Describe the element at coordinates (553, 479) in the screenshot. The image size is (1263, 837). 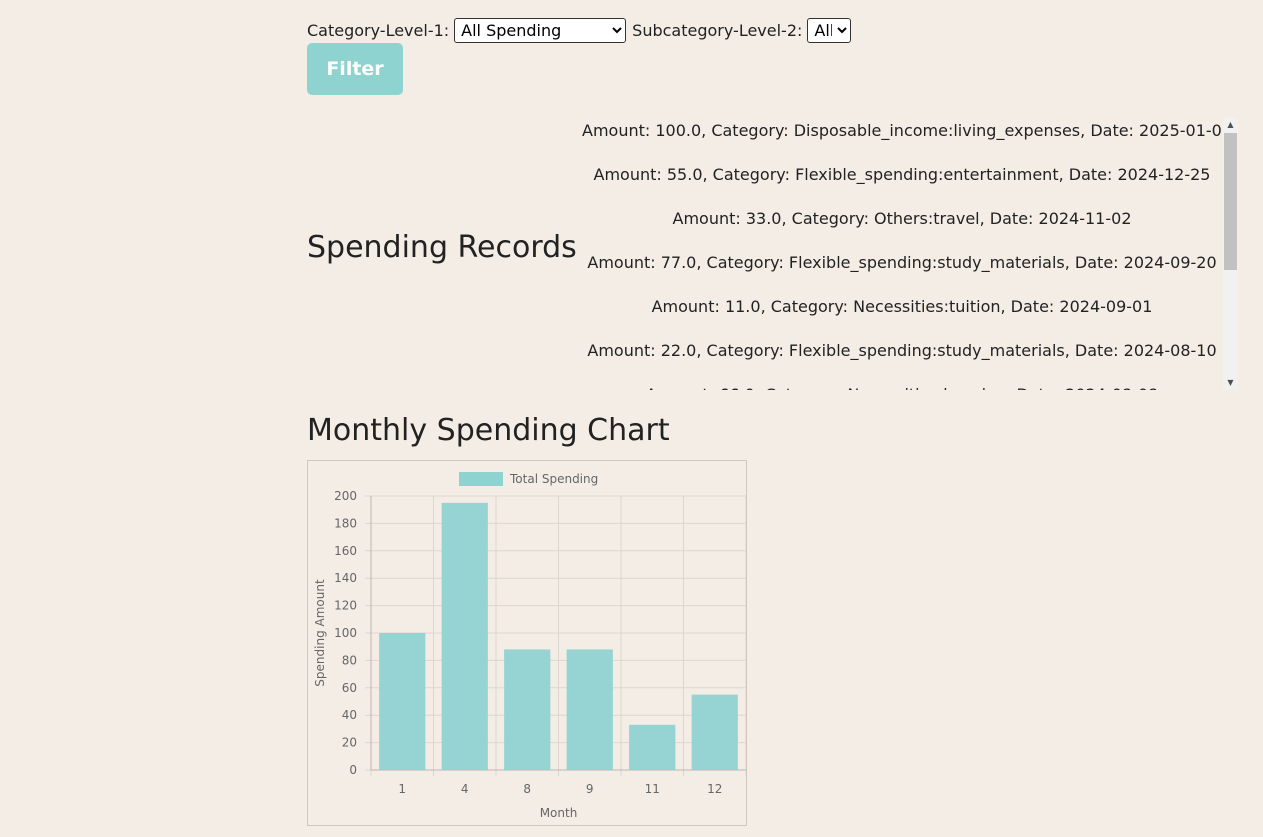
I see `legend-label: Total Spending` at that location.